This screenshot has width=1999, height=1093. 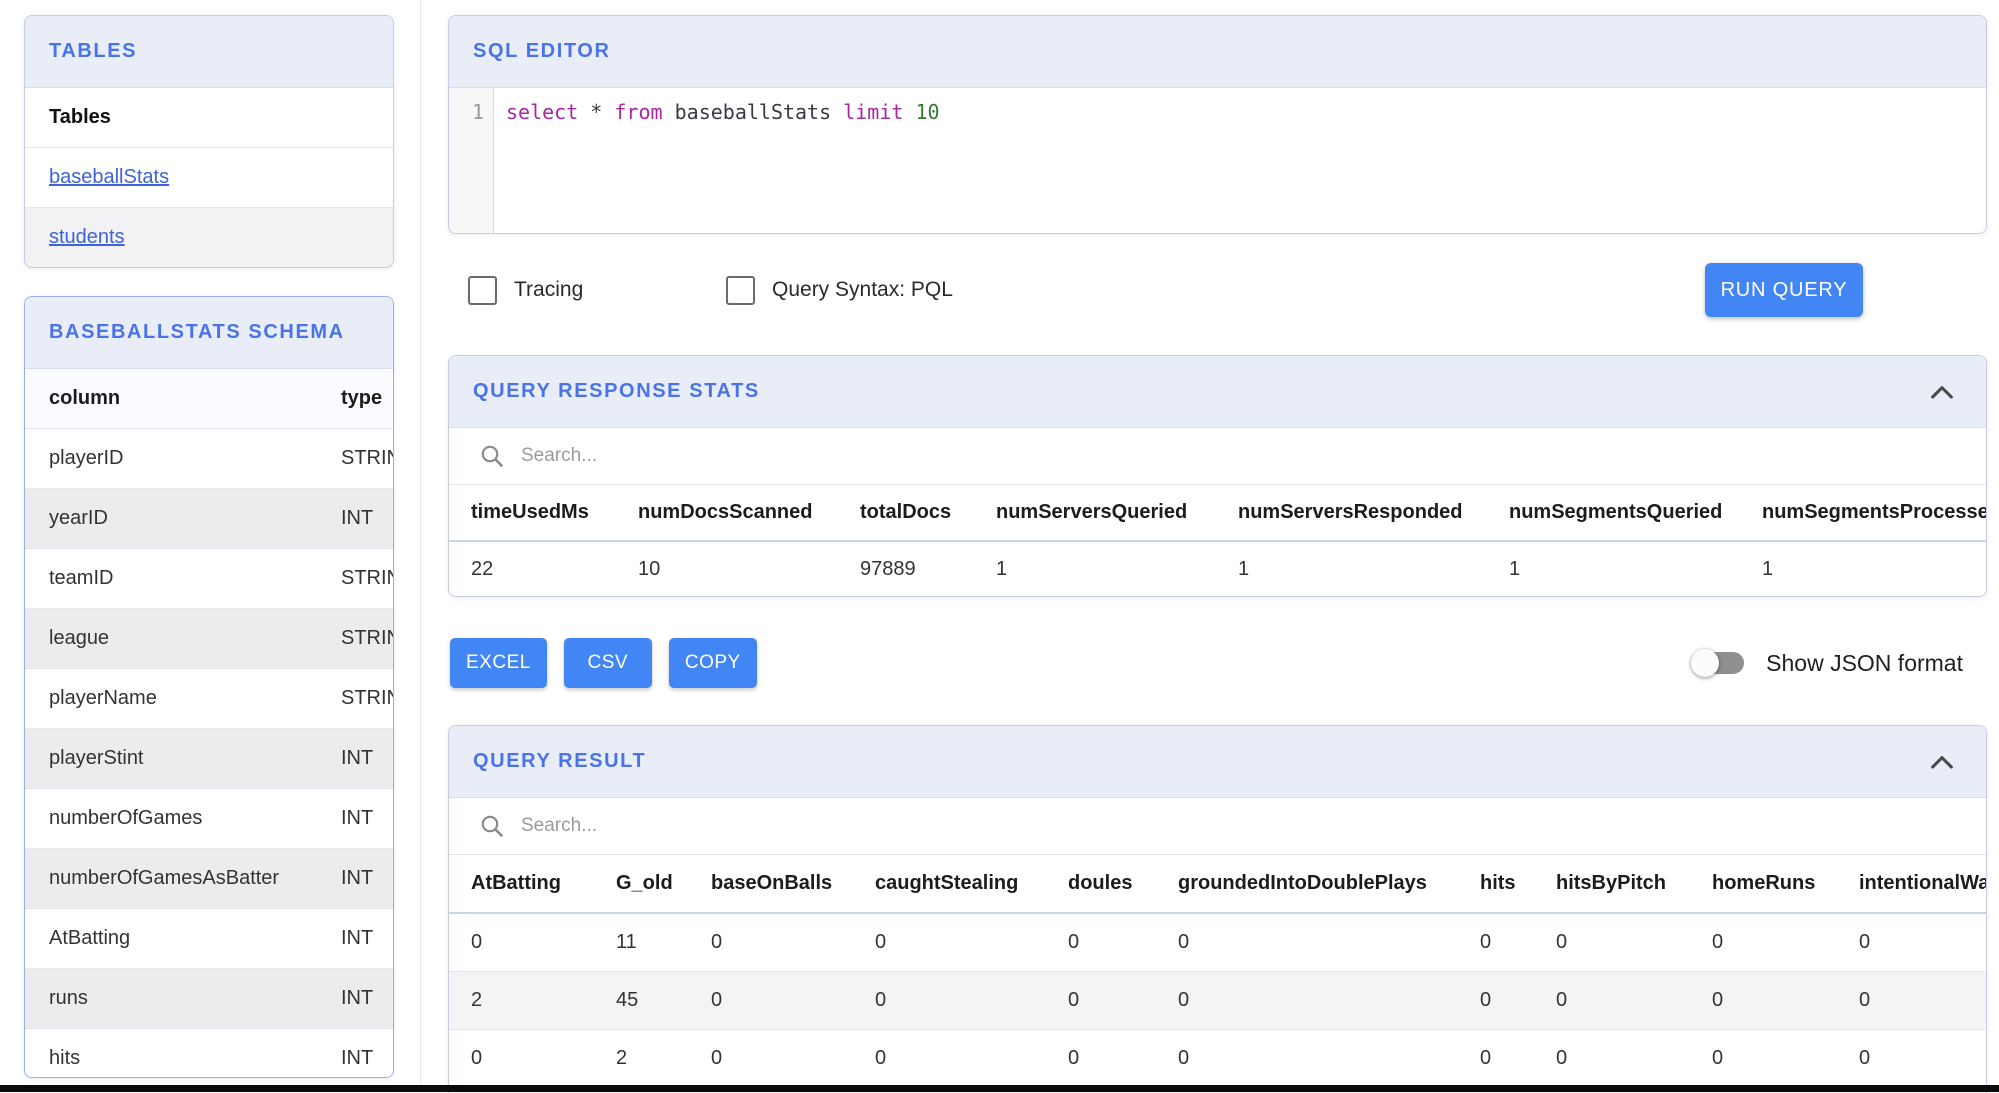 I want to click on sidebar-item-baseballstats: baseballStats, so click(x=209, y=178).